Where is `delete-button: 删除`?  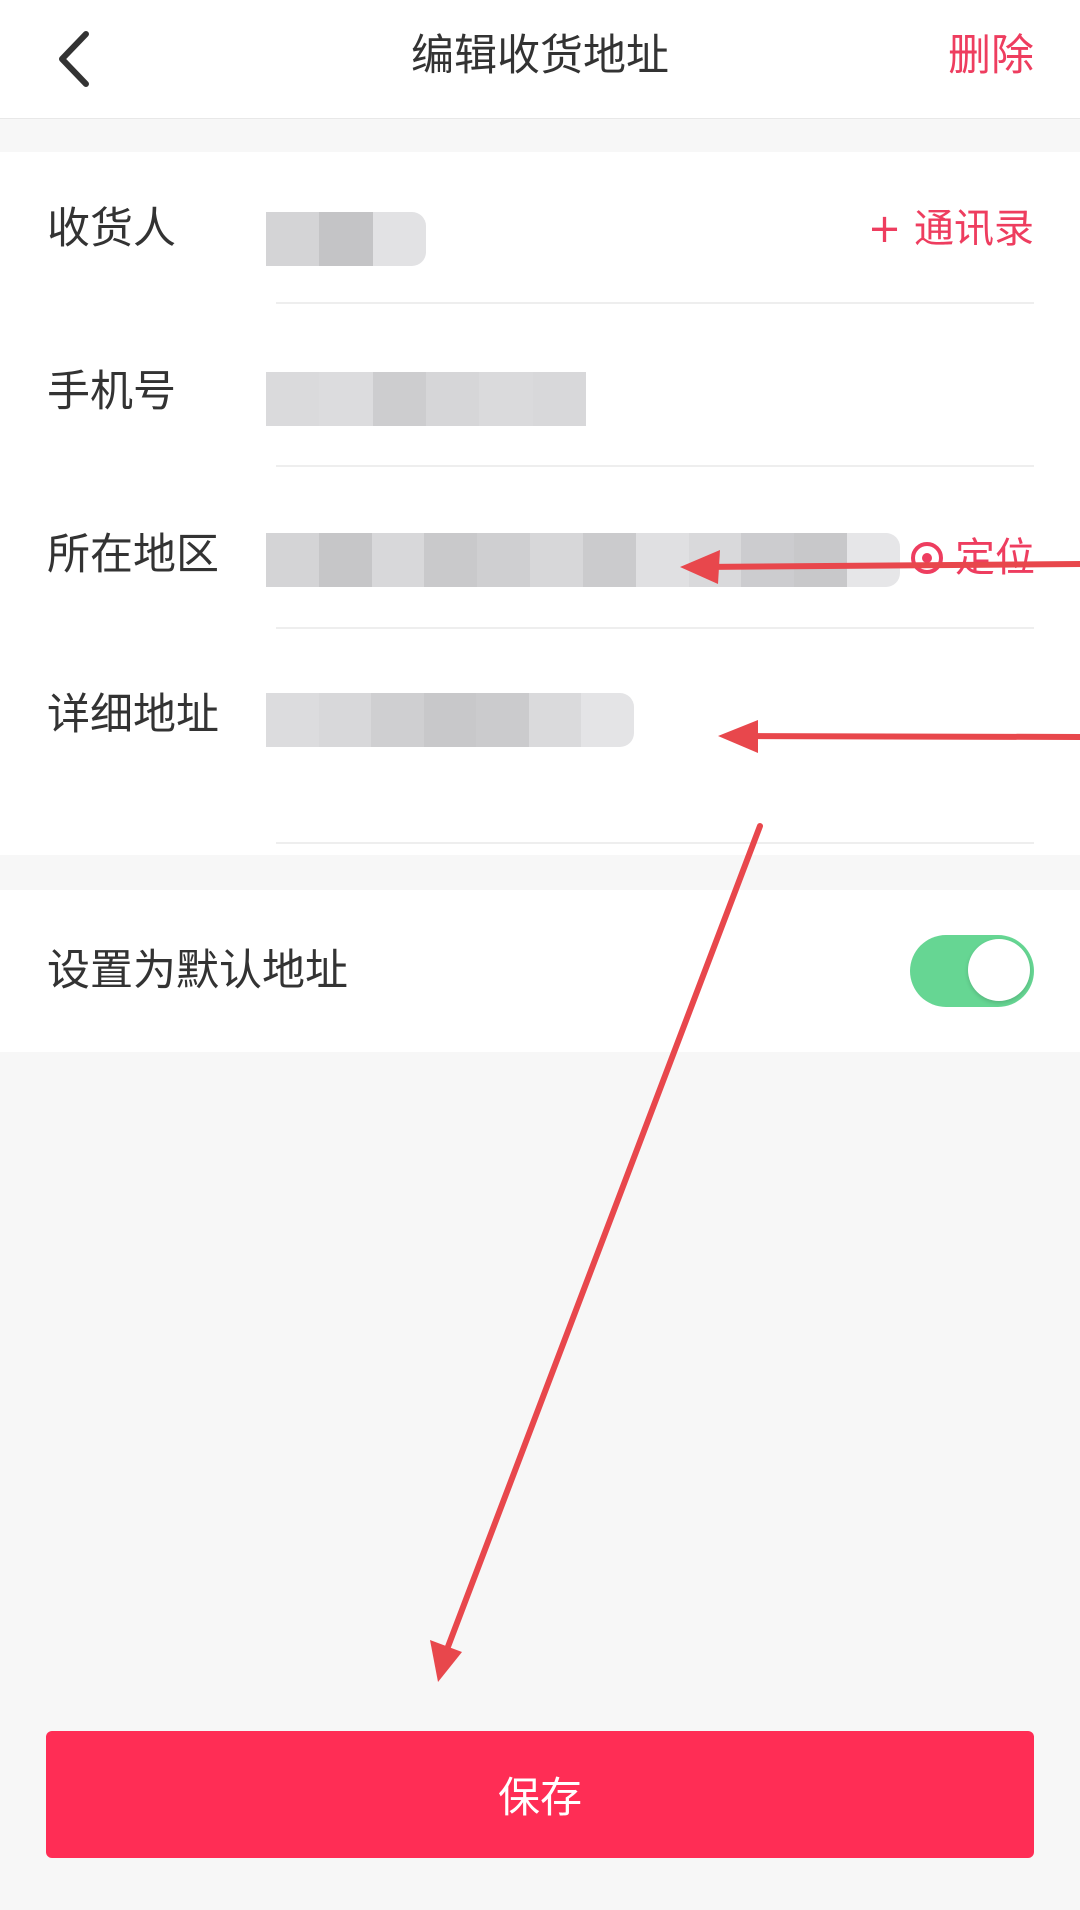 delete-button: 删除 is located at coordinates (991, 56).